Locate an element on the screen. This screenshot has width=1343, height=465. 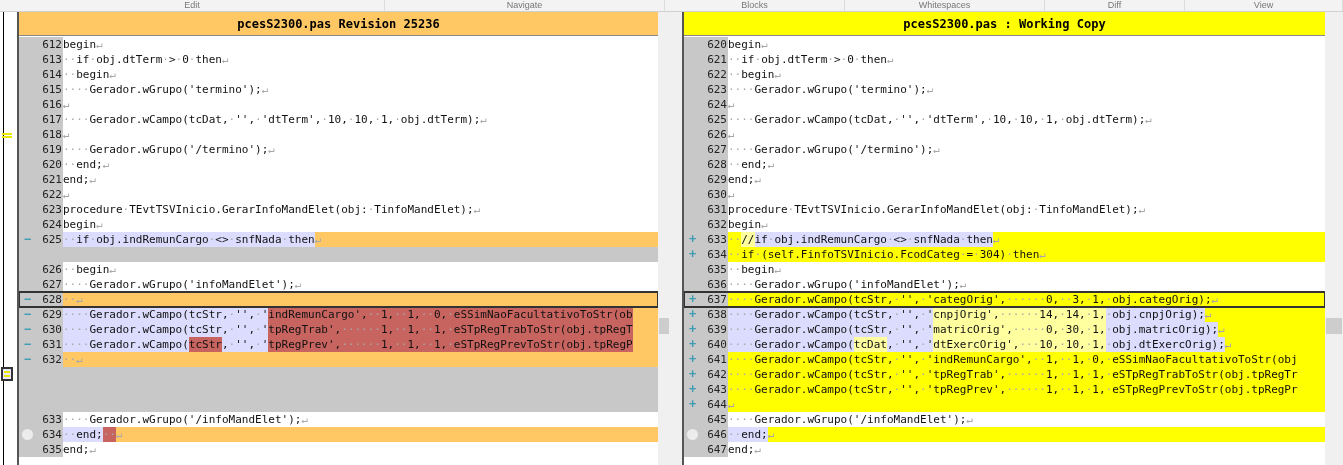
line-number: 623 is located at coordinates (52, 209).